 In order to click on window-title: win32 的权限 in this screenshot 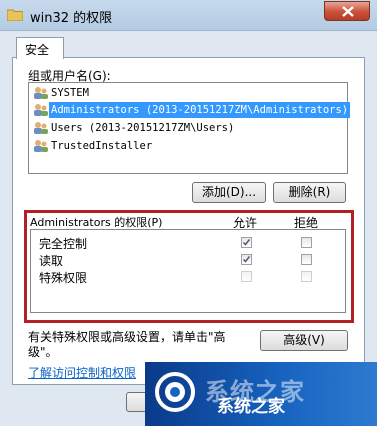, I will do `click(71, 18)`.